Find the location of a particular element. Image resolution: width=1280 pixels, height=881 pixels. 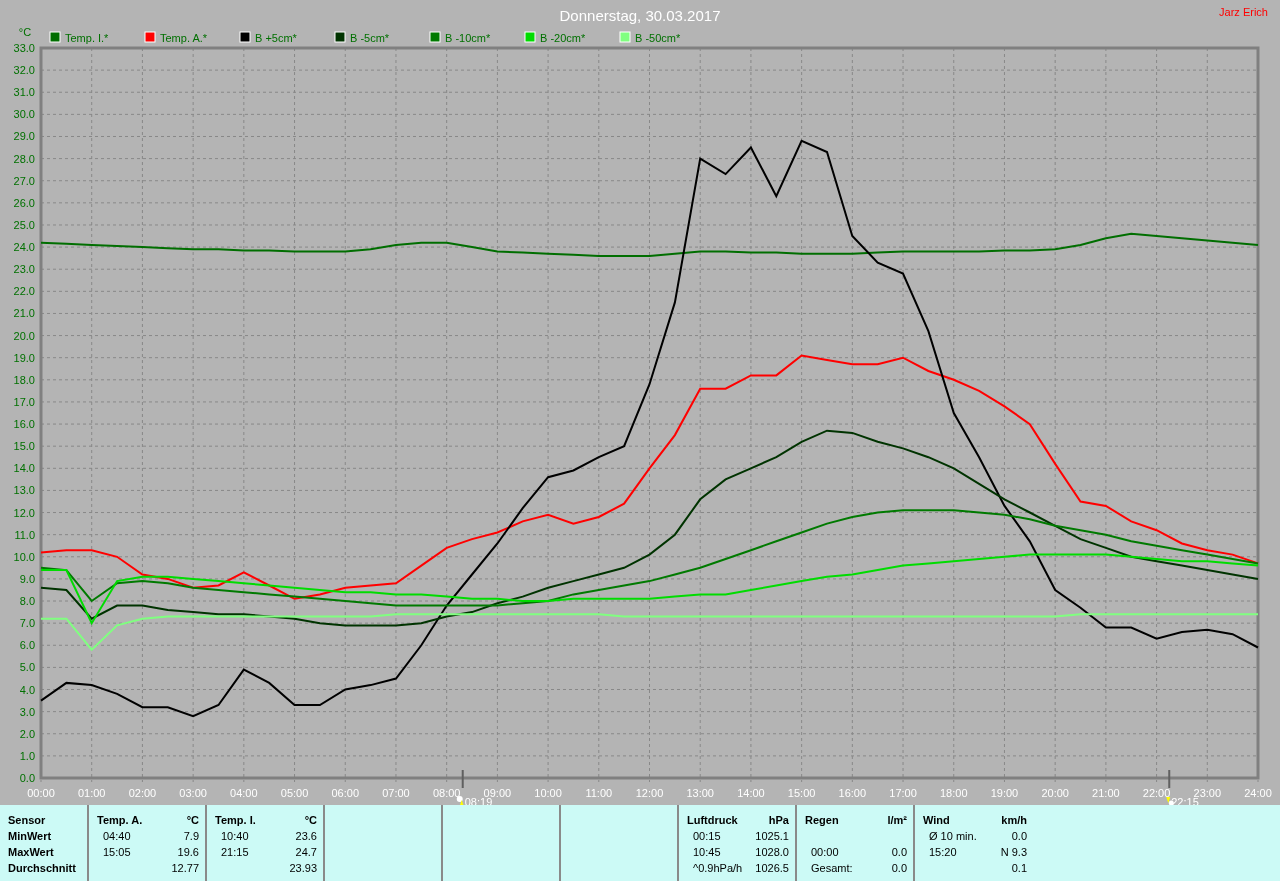

column-header: Wind is located at coordinates (936, 820).